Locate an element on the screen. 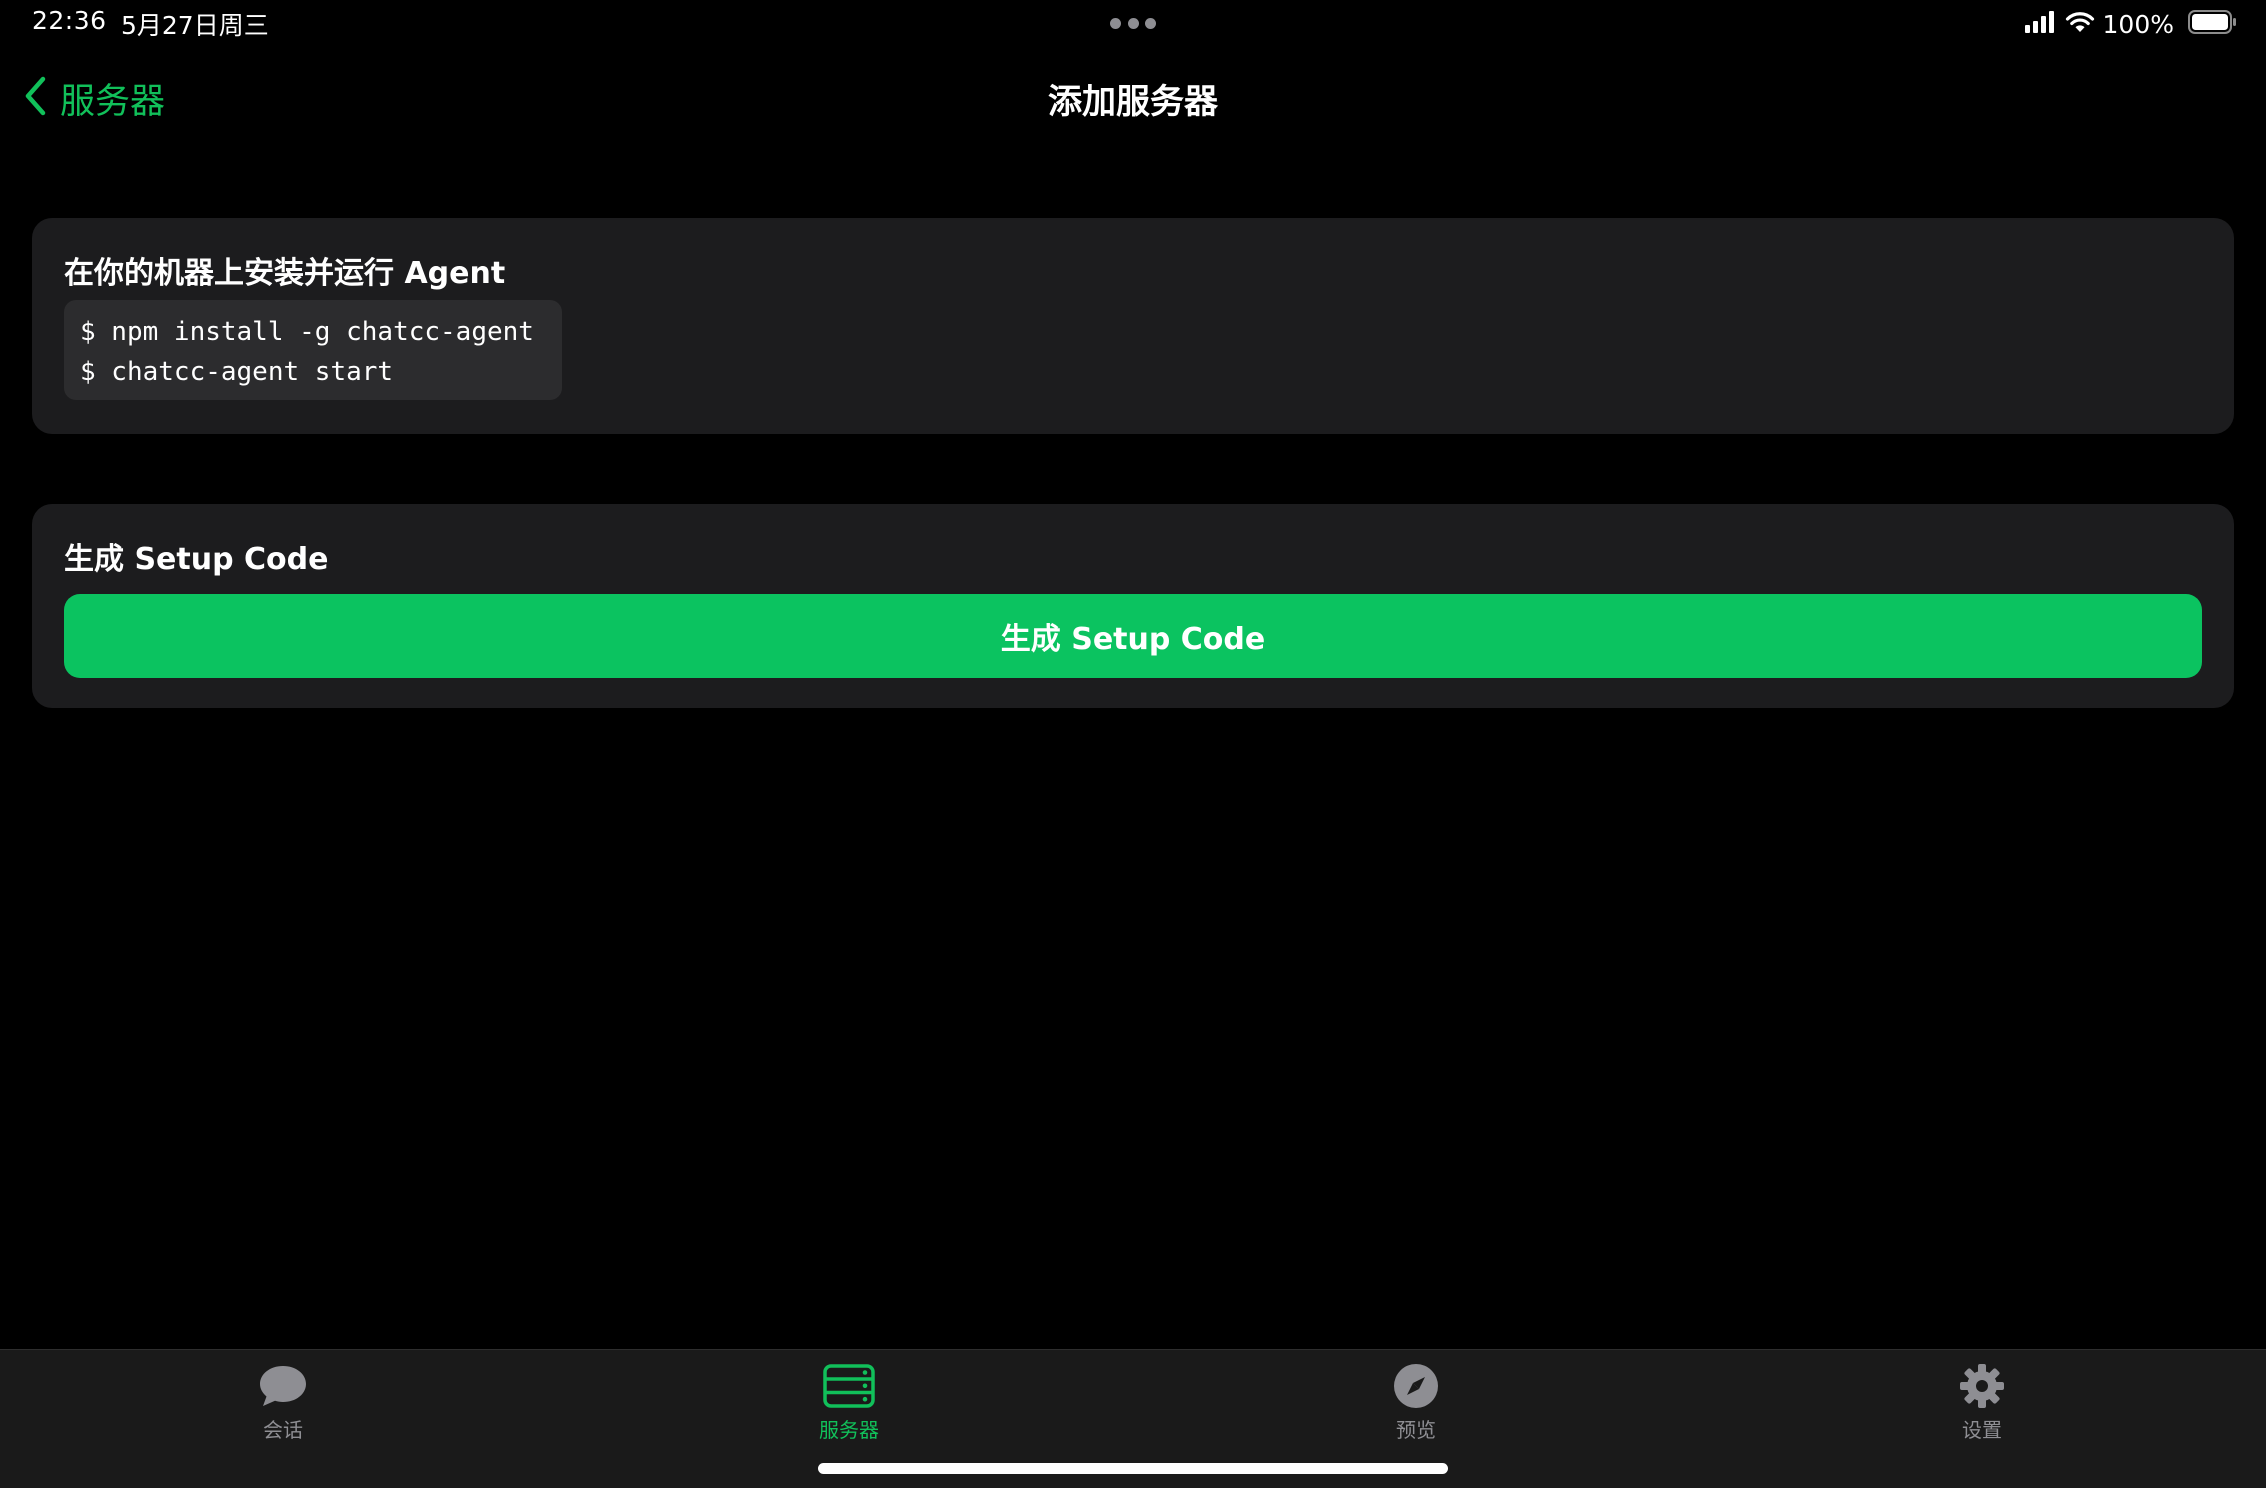 This screenshot has width=2266, height=1488. battery-percent: 100% is located at coordinates (2138, 24).